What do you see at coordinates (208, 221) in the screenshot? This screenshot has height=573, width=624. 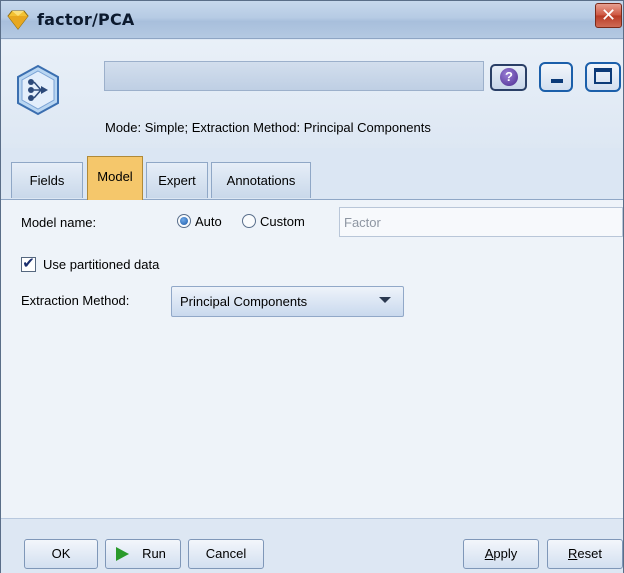 I see `auto-radio-label: Auto` at bounding box center [208, 221].